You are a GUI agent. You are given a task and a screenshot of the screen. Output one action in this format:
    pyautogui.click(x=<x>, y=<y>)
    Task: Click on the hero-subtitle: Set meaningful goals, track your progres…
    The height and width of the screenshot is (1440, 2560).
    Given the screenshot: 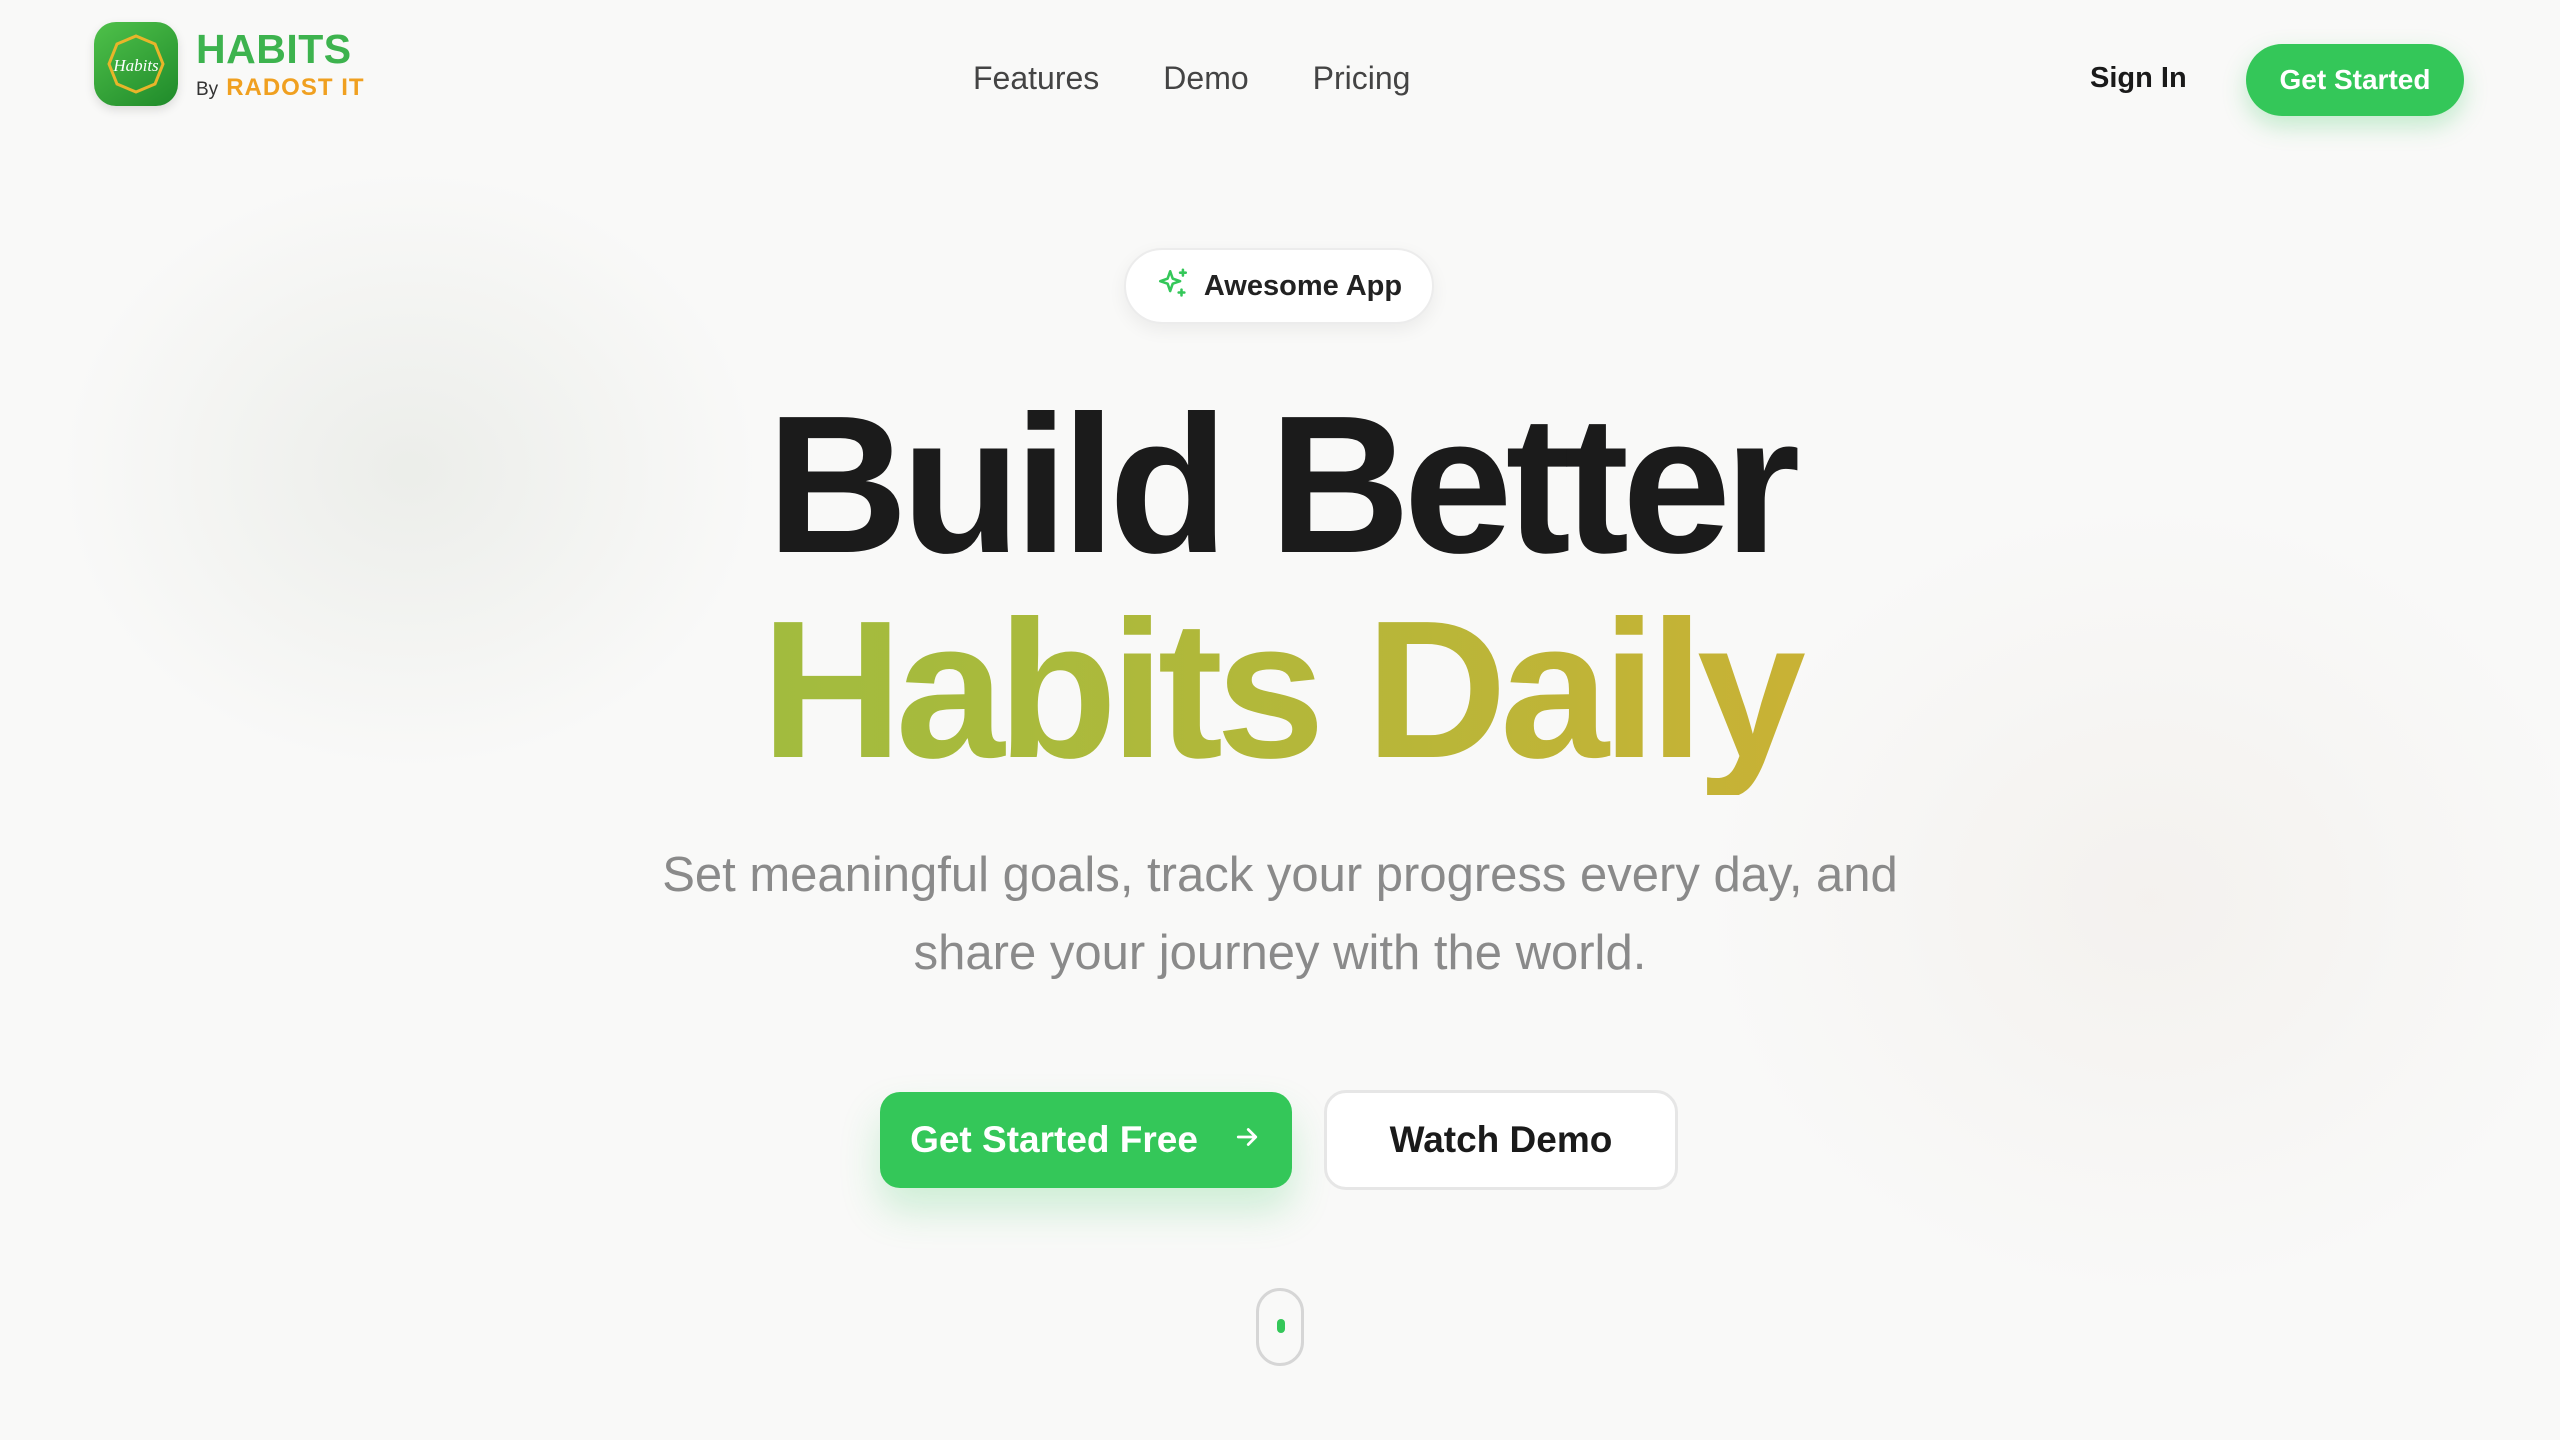 What is the action you would take?
    pyautogui.click(x=1280, y=914)
    